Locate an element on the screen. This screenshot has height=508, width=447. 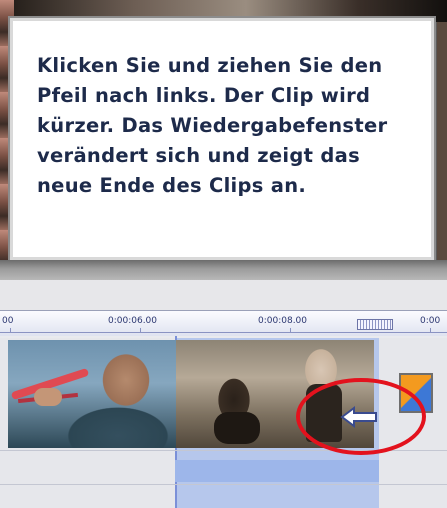
instruction-line: kürzer. Das Wiedergabefenster is located at coordinates (212, 125).